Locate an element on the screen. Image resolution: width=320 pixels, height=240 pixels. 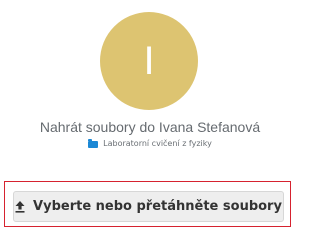
avatar: I is located at coordinates (149, 61).